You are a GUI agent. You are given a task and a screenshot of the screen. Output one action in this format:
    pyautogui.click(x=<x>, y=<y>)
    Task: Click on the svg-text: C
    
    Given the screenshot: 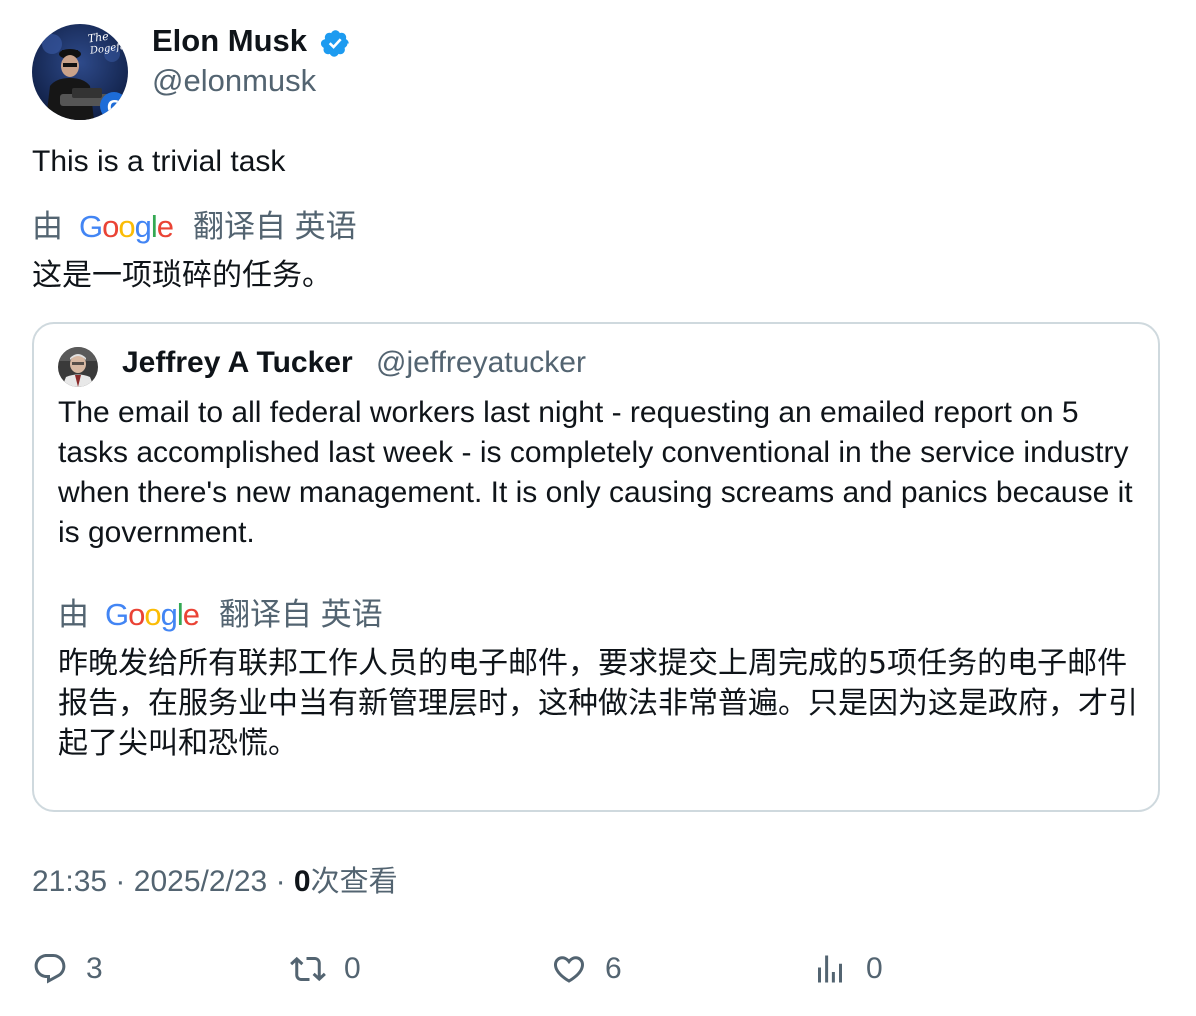 What is the action you would take?
    pyautogui.click(x=114, y=108)
    